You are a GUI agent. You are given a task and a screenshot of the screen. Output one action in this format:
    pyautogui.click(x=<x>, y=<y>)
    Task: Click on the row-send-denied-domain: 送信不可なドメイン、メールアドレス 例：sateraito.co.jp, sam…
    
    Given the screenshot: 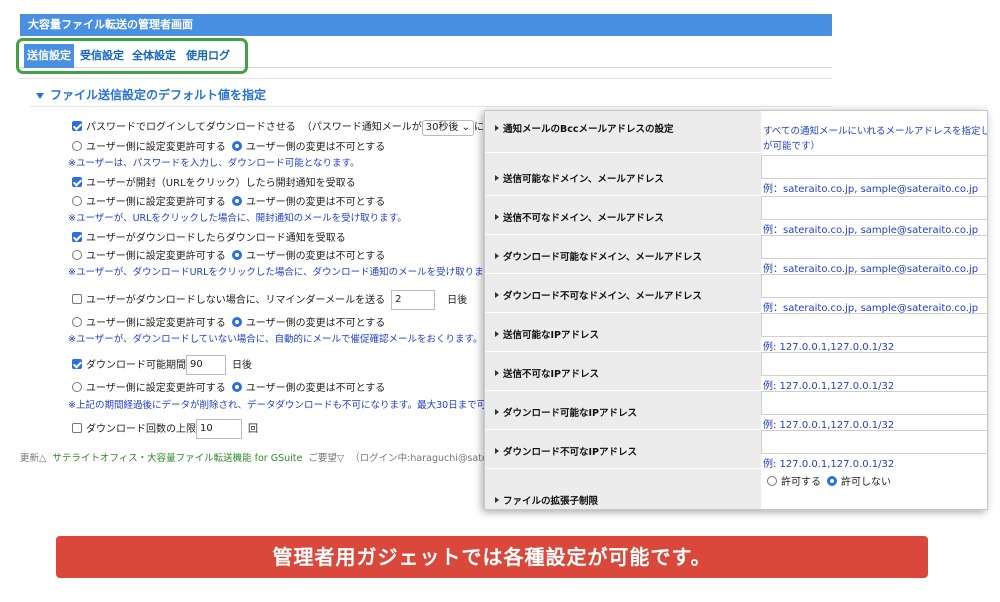 What is the action you would take?
    pyautogui.click(x=736, y=216)
    